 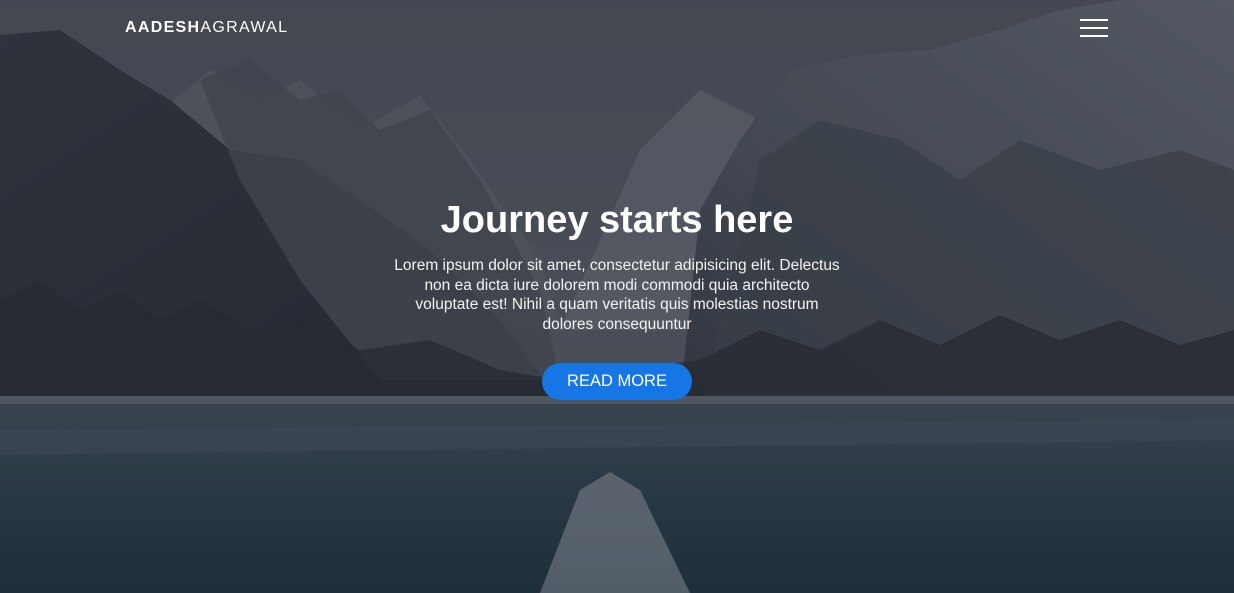 I want to click on brand-logo: AADESHAGRAWAL, so click(x=206, y=28).